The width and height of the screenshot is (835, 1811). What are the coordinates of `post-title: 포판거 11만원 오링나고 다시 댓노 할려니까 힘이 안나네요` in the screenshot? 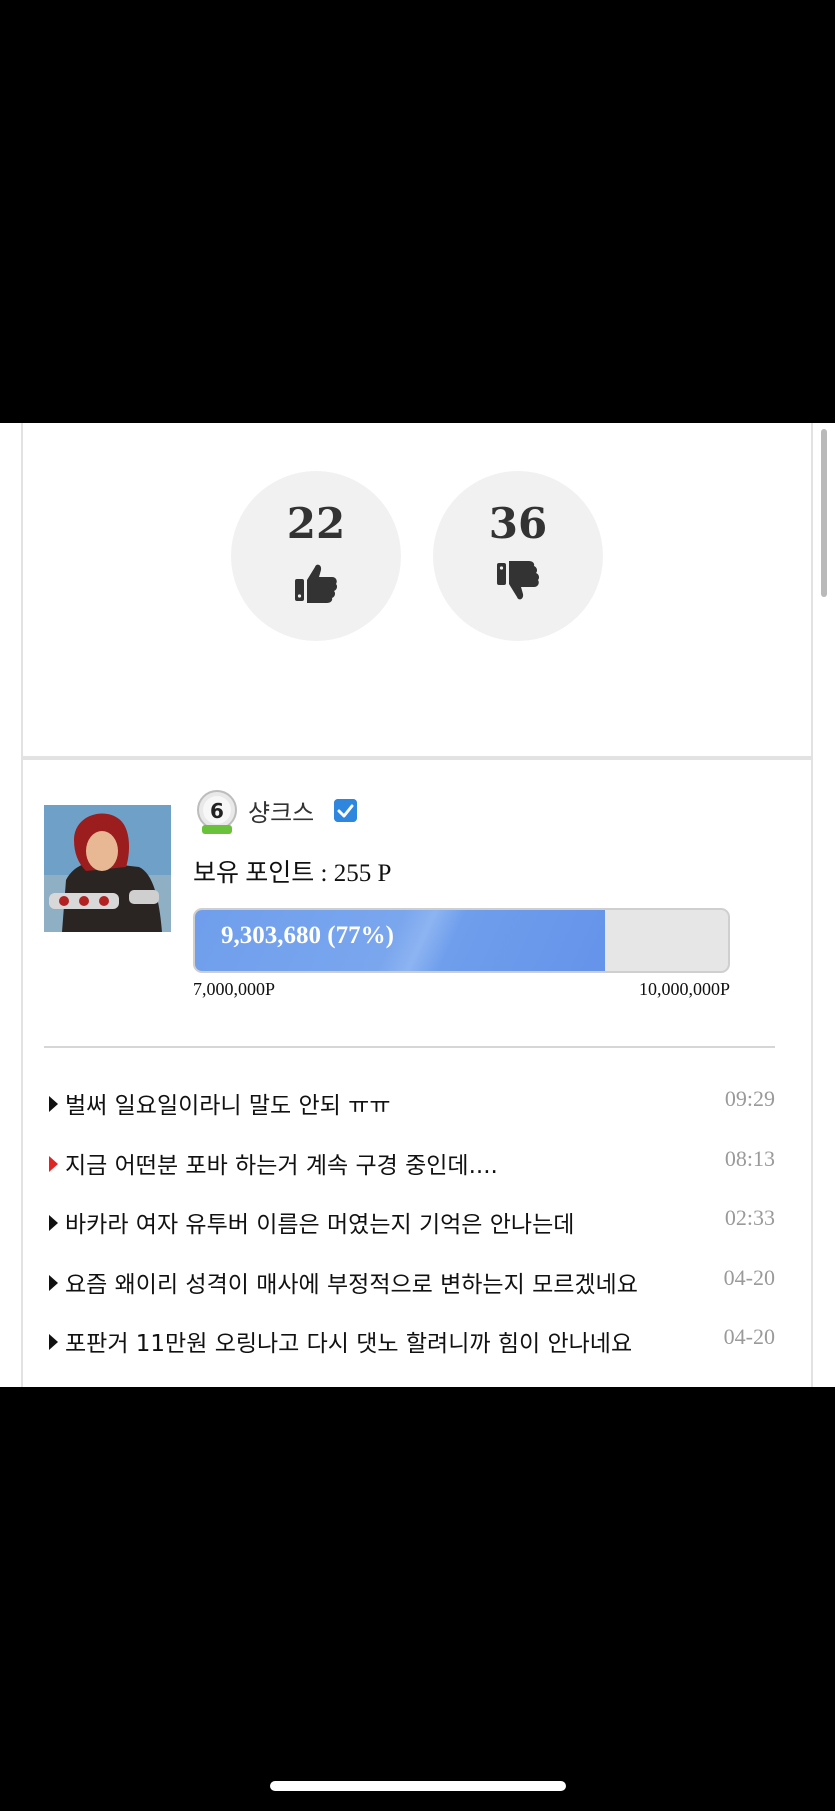 It's located at (380, 1341).